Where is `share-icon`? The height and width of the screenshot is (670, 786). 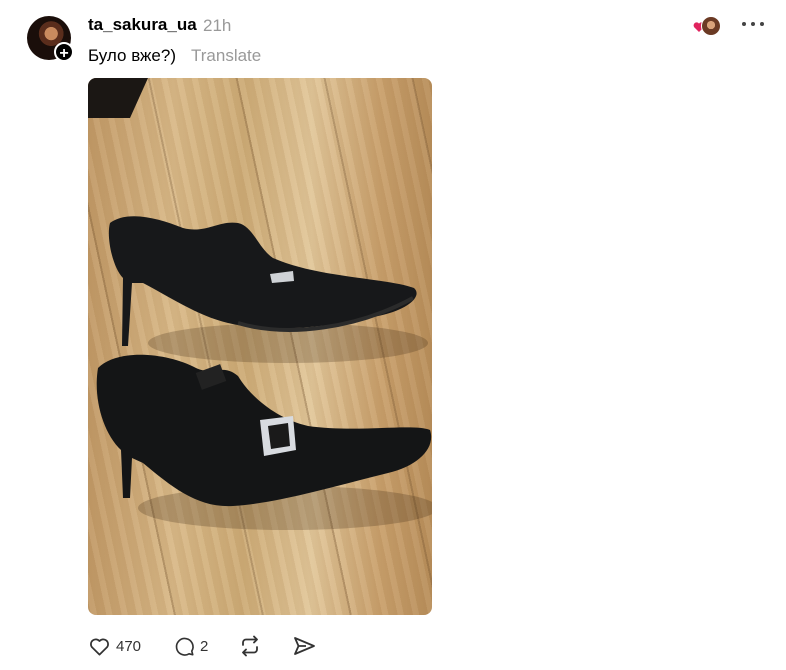 share-icon is located at coordinates (304, 646).